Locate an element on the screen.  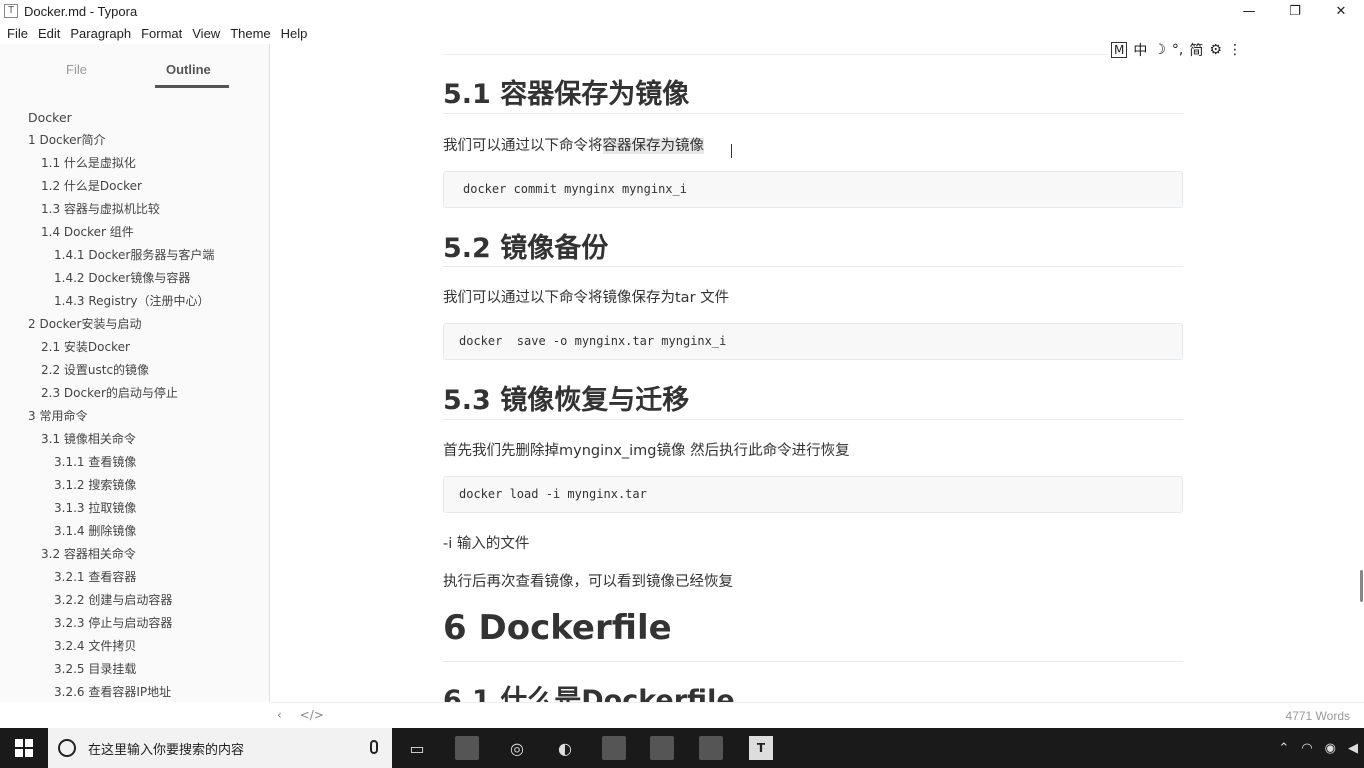
outline-item: 3.2.5 目录挂载 is located at coordinates (134, 669).